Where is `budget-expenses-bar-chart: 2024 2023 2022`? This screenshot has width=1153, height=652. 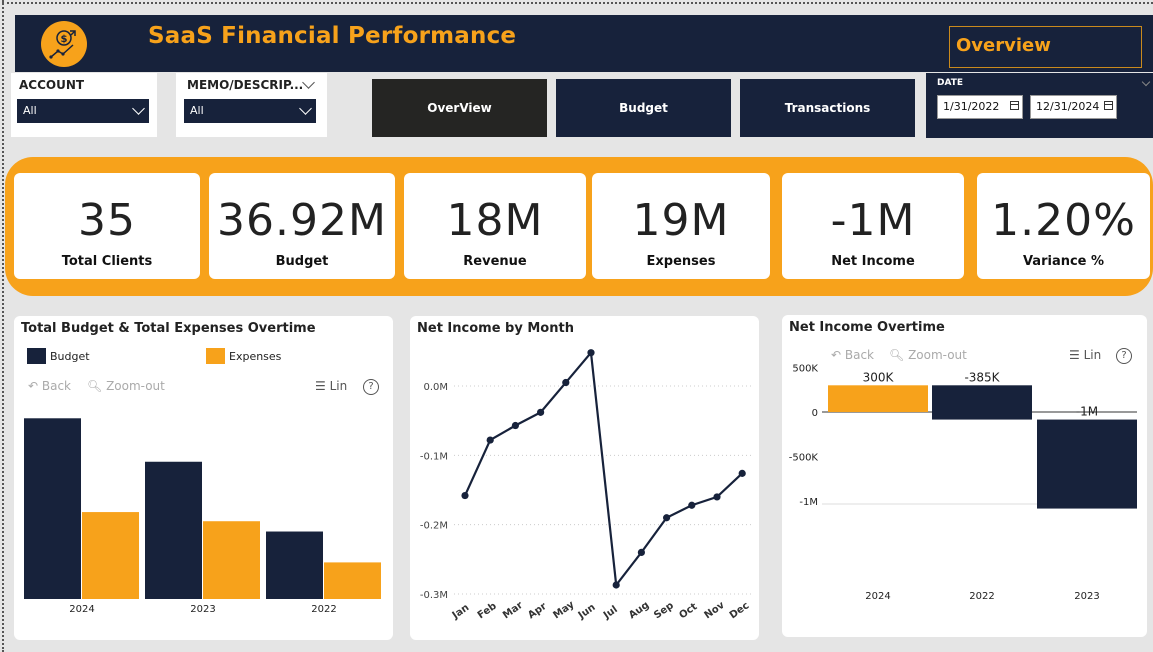
budget-expenses-bar-chart: 2024 2023 2022 is located at coordinates (202, 516).